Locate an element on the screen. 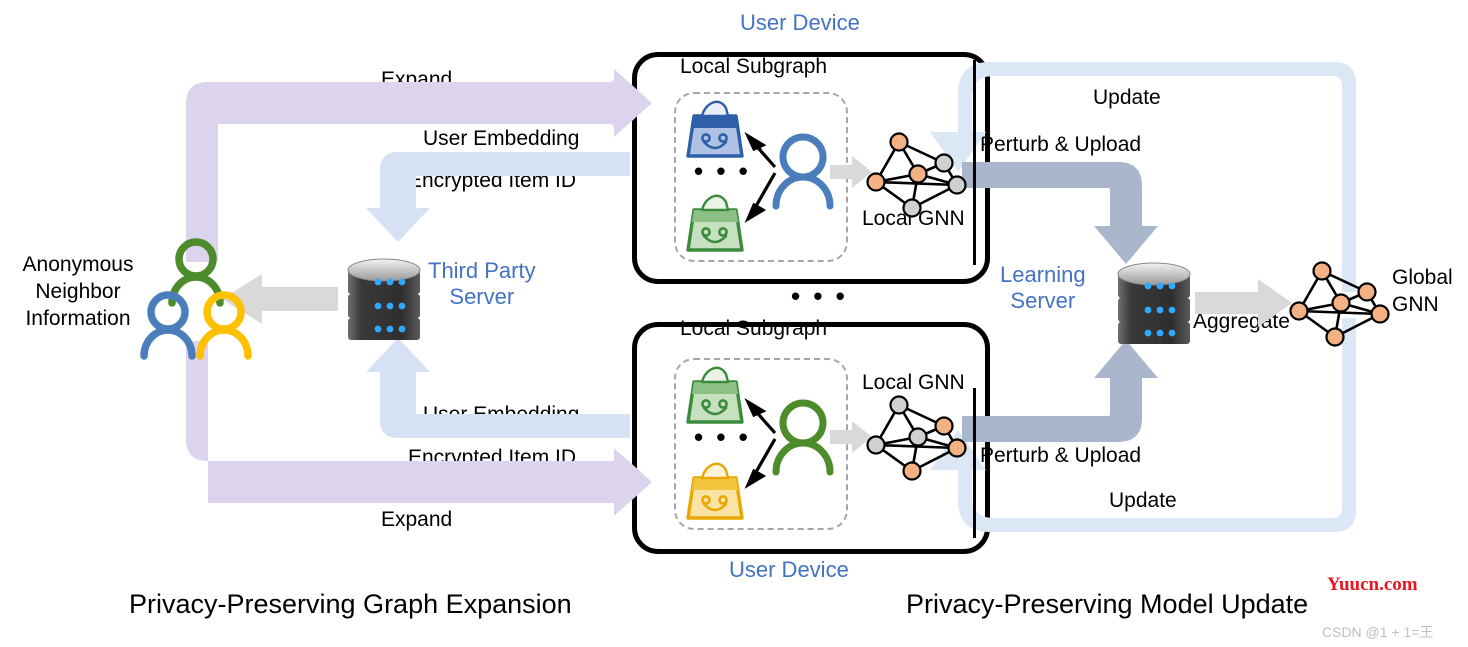 This screenshot has width=1468, height=647. subgraph-edges-top is located at coordinates (760, 177).